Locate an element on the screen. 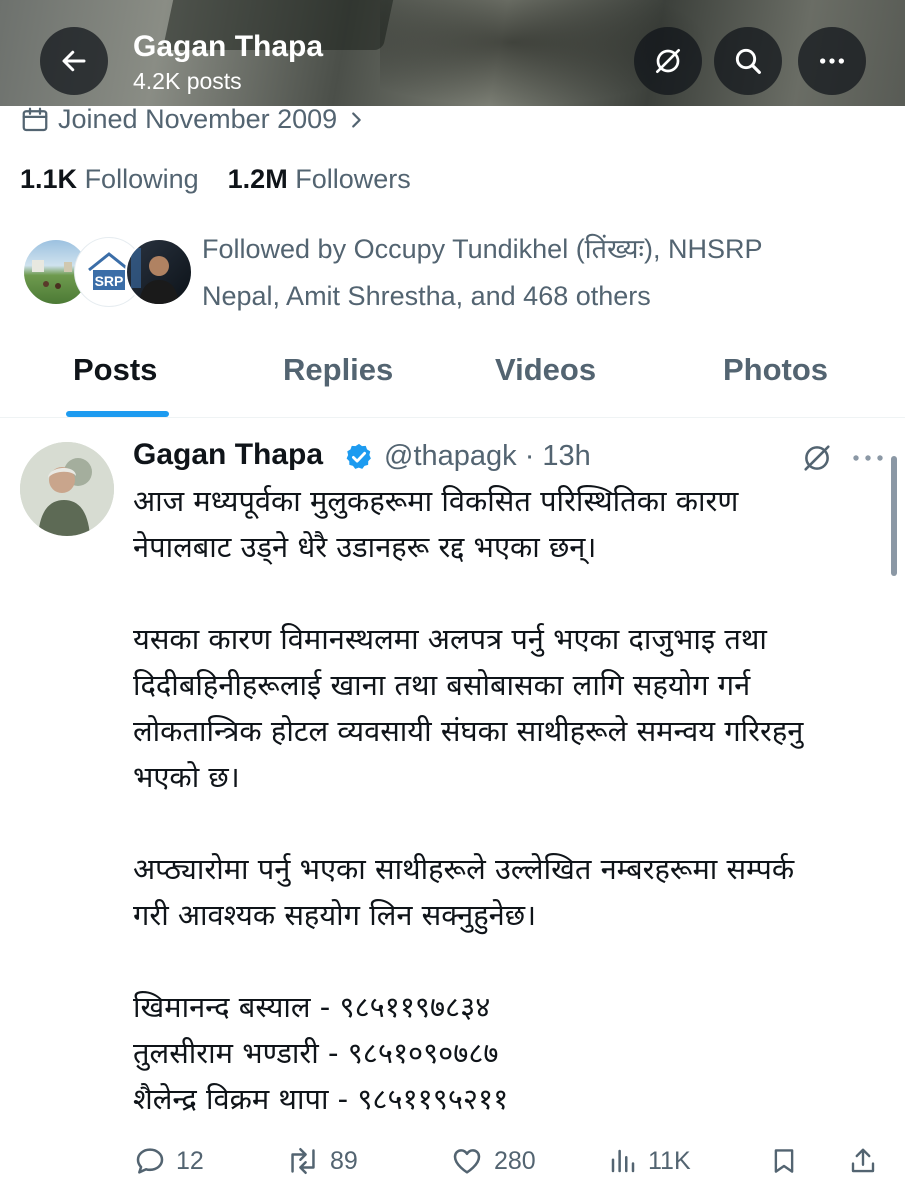 This screenshot has height=1200, width=905. srp-logo-text: SRP is located at coordinates (109, 281).